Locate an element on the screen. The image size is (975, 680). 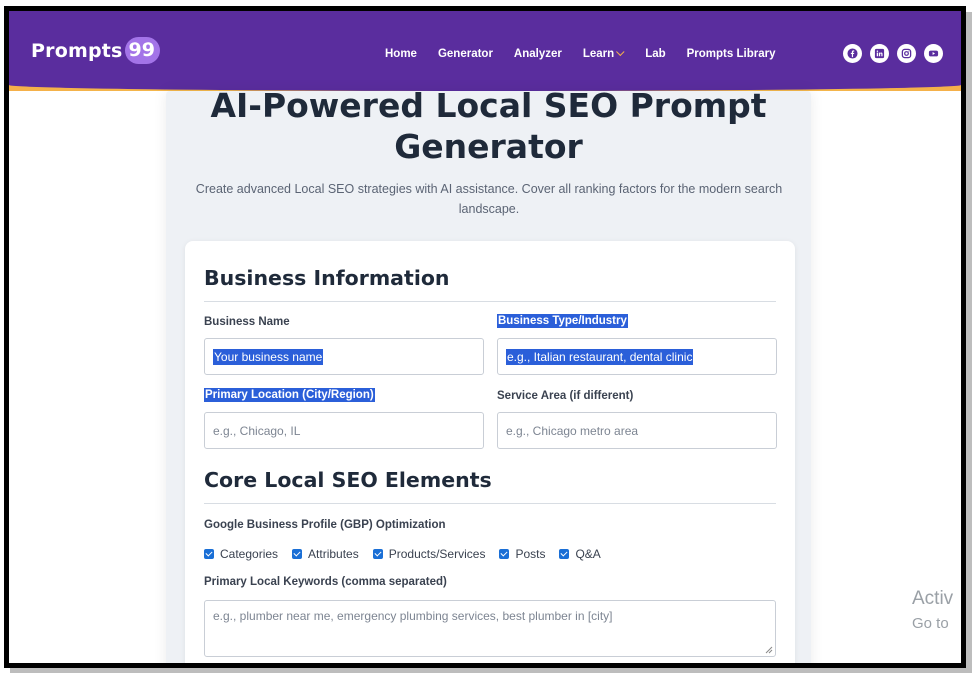
page-title: AI-Powered Local SEO Prompt Generator is located at coordinates (488, 126).